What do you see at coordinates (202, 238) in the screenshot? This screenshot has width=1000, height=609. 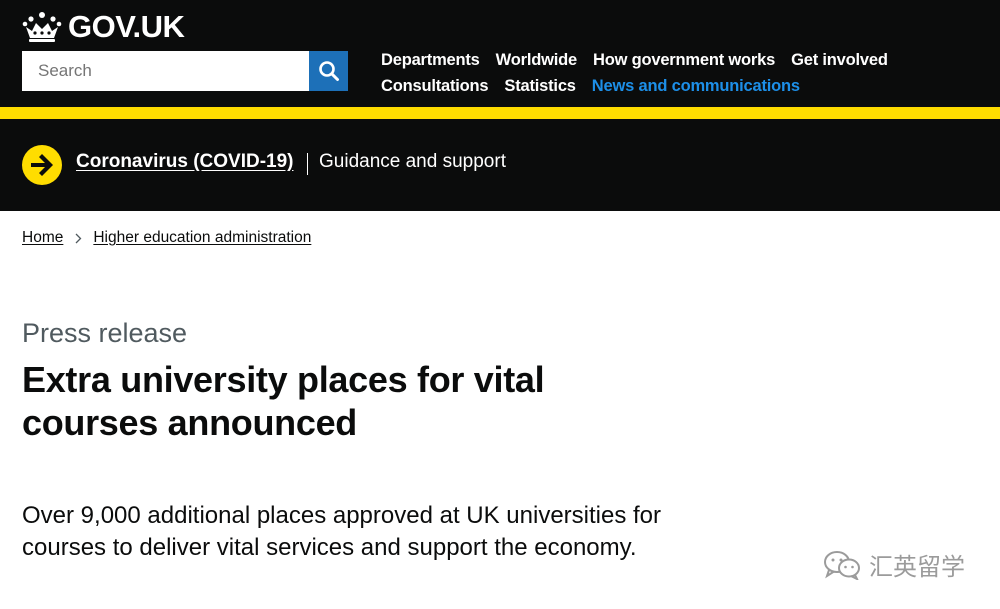 I see `breadcrumb-higher-education-administration: Higher education administration` at bounding box center [202, 238].